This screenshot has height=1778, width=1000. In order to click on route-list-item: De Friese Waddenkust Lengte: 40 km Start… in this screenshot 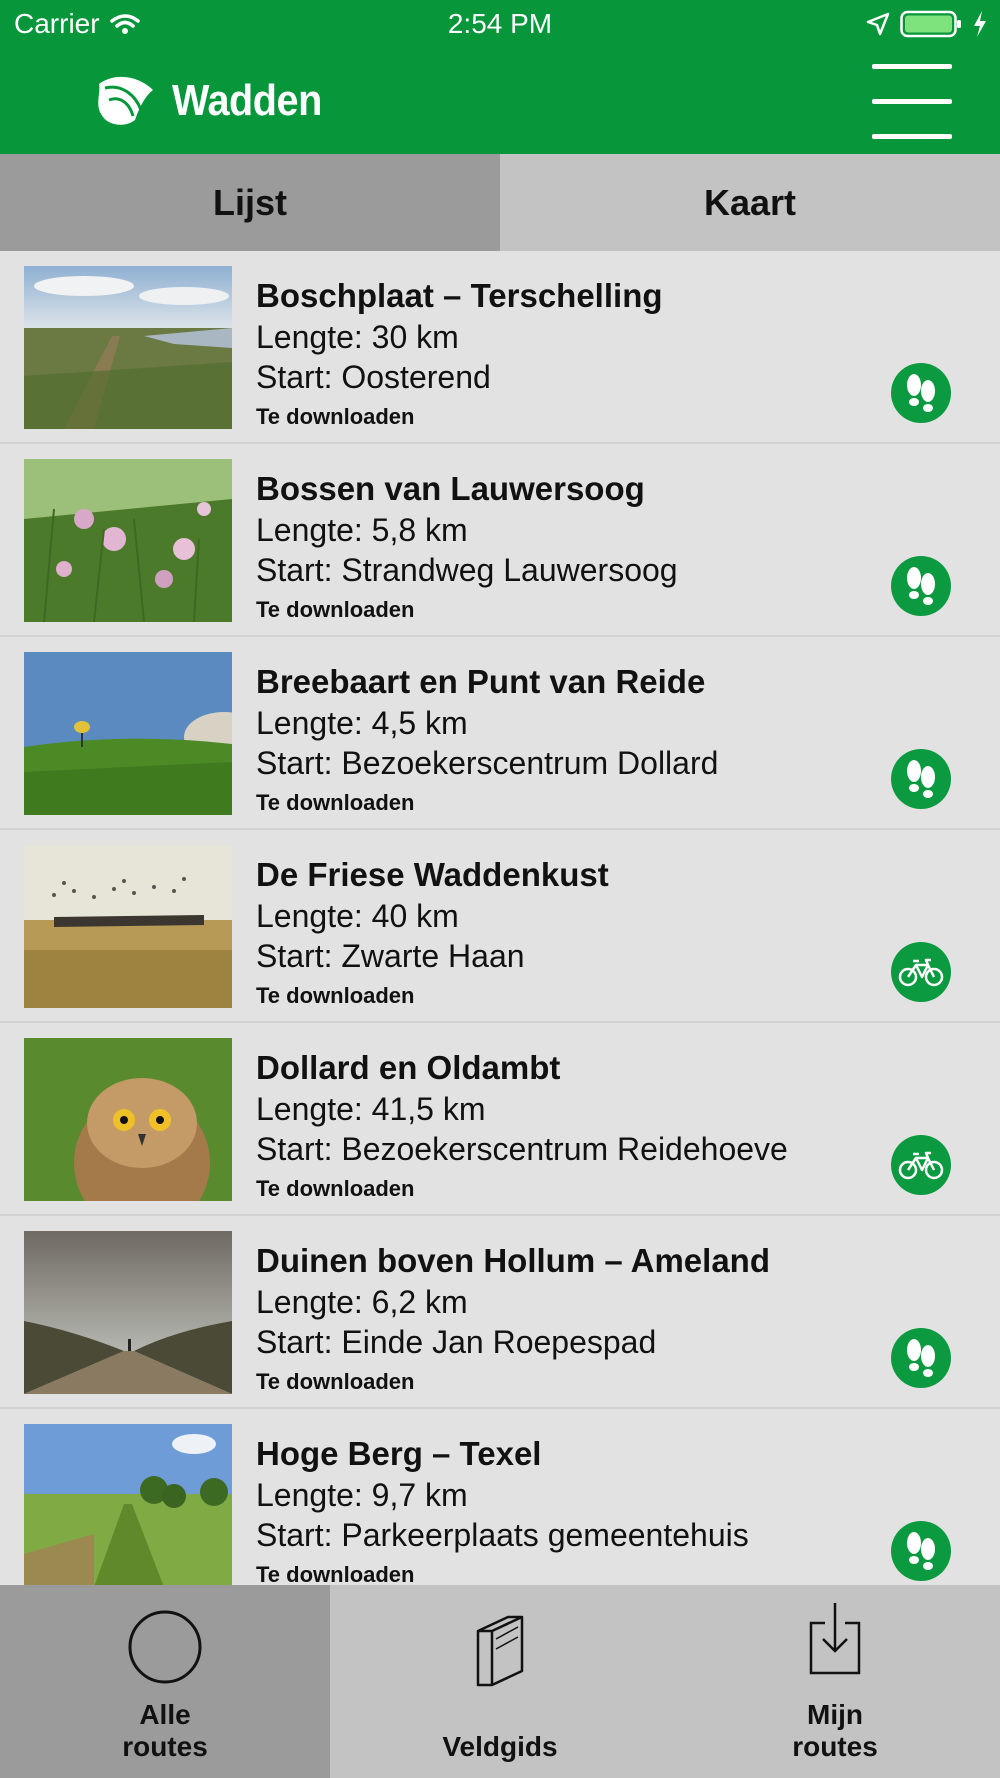, I will do `click(500, 926)`.